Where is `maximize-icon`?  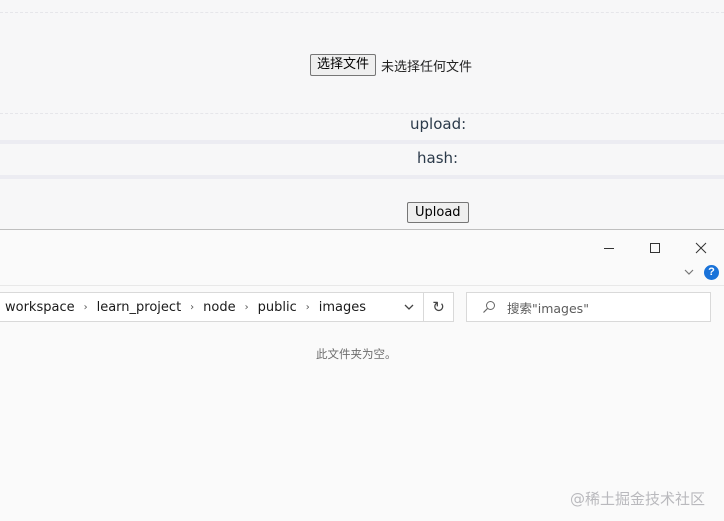 maximize-icon is located at coordinates (655, 248).